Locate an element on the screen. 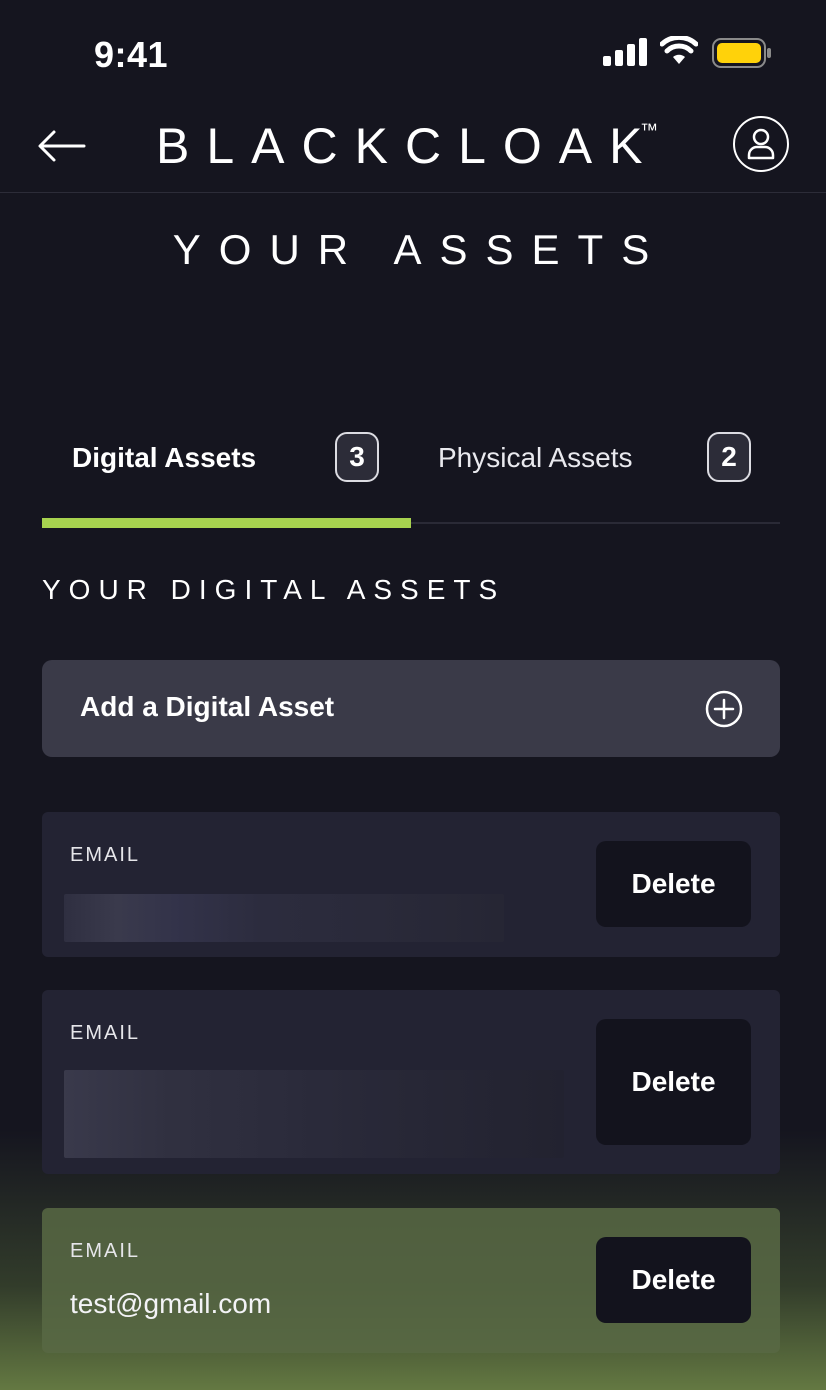 The width and height of the screenshot is (826, 1390). status-bar: 9:41 is located at coordinates (413, 50).